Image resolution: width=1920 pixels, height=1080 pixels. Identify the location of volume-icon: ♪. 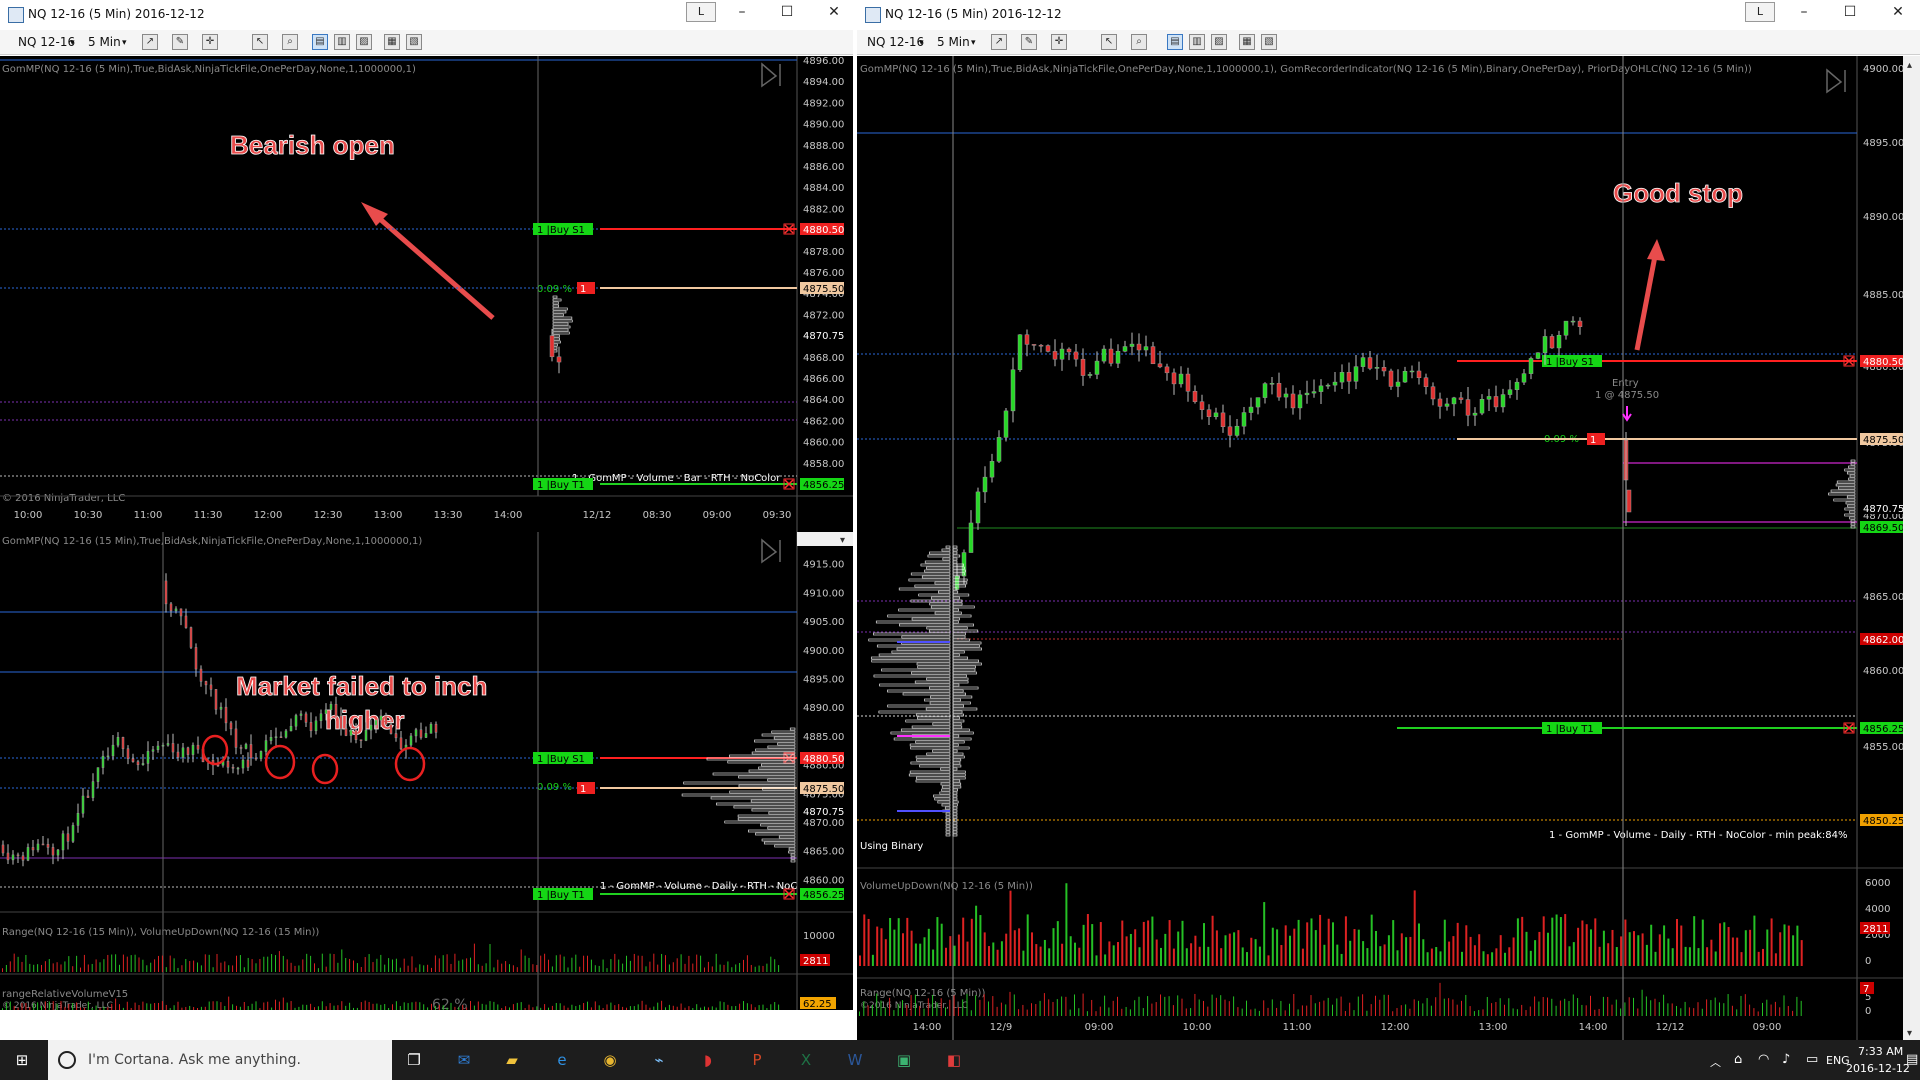
(1786, 1059).